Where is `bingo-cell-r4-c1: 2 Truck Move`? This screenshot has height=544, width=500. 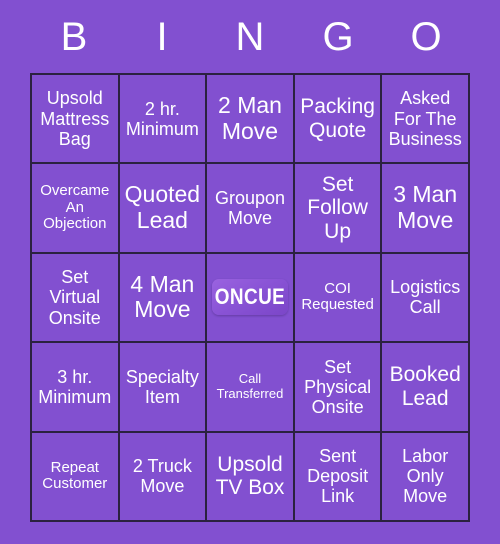 bingo-cell-r4-c1: 2 Truck Move is located at coordinates (162, 476).